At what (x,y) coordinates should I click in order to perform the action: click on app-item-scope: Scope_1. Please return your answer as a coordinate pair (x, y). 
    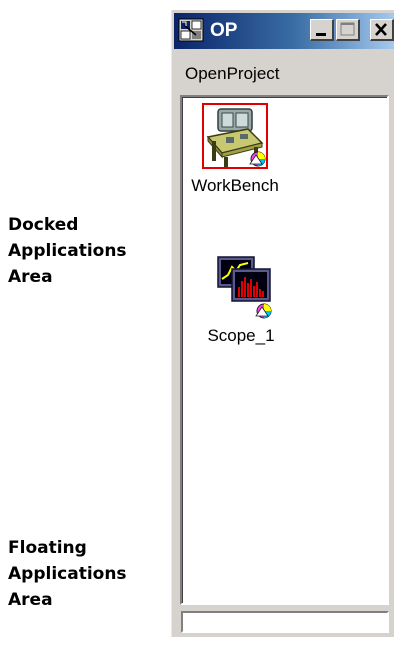
    Looking at the image, I should click on (241, 300).